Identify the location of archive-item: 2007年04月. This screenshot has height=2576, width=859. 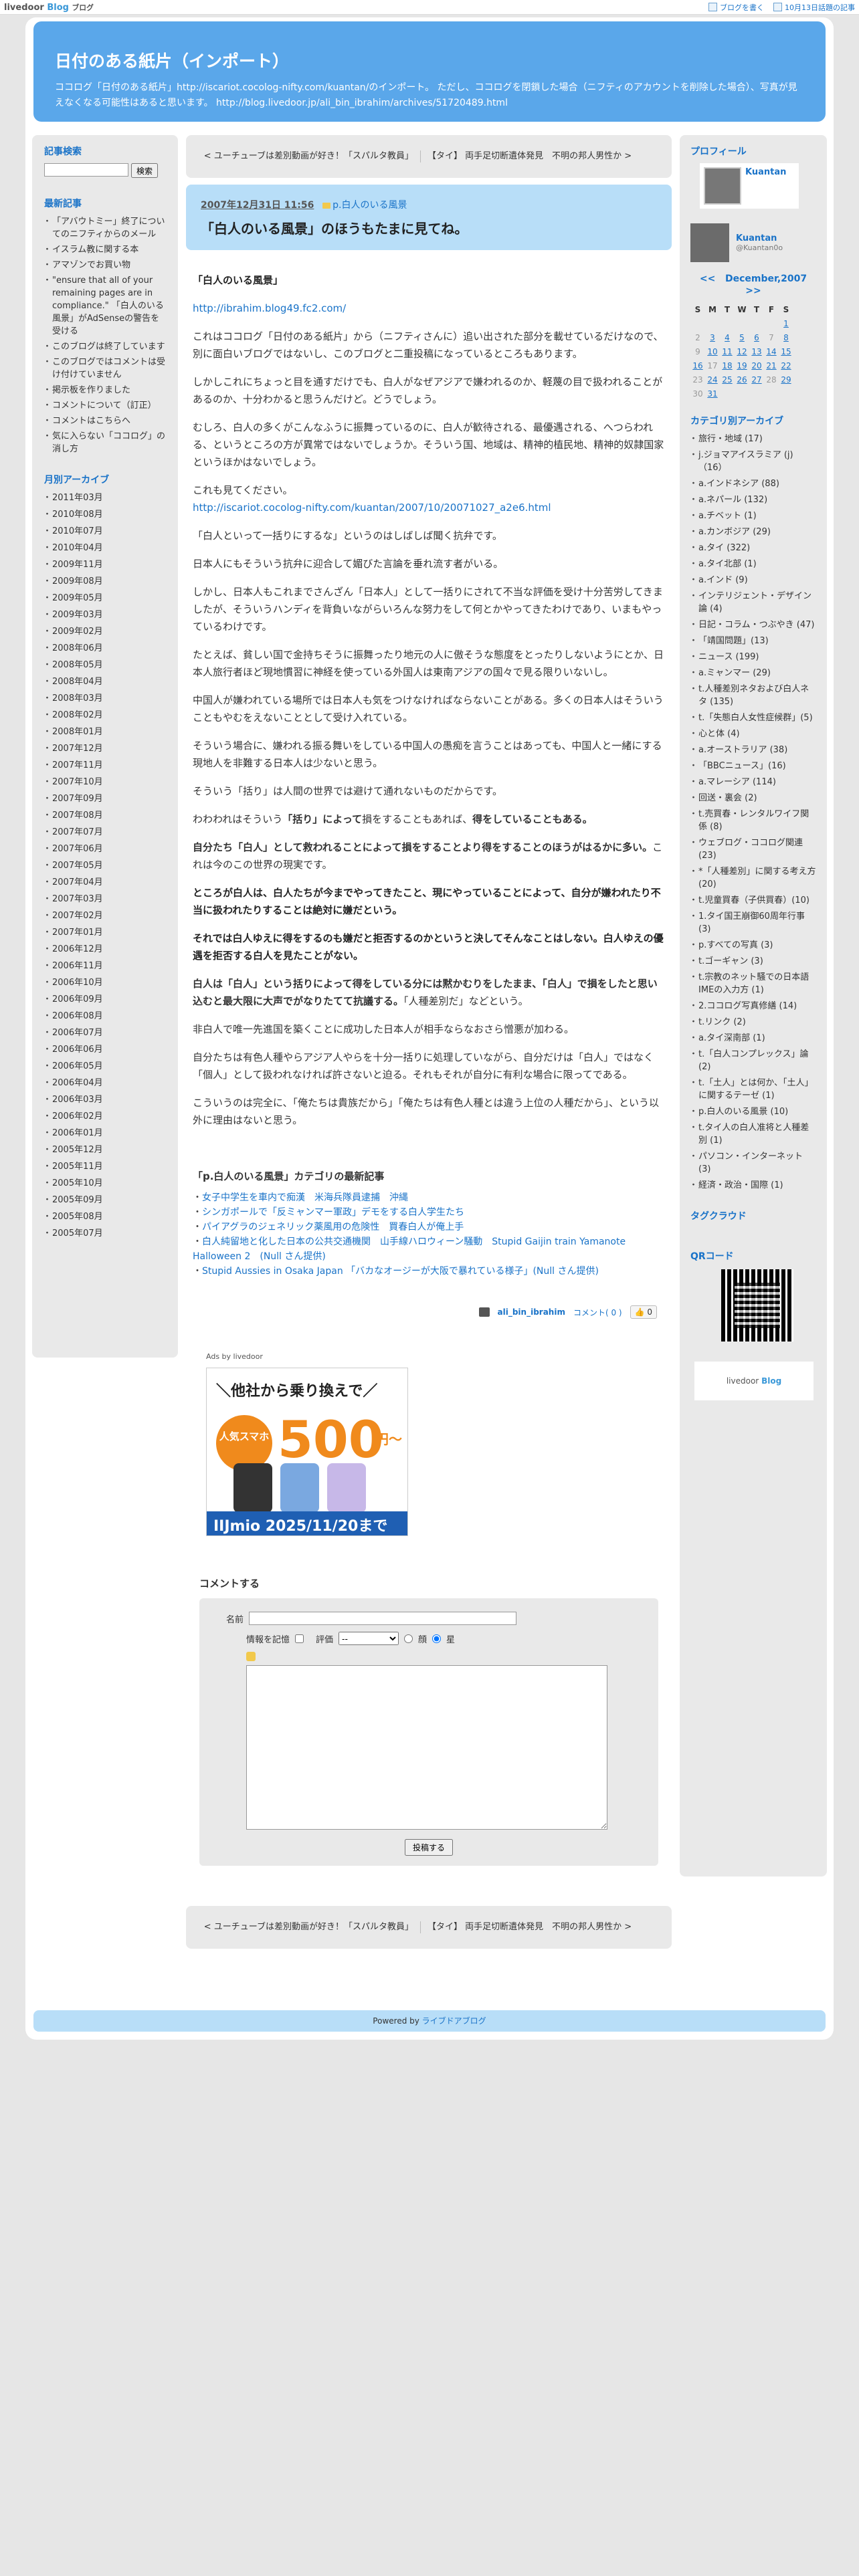
(105, 882).